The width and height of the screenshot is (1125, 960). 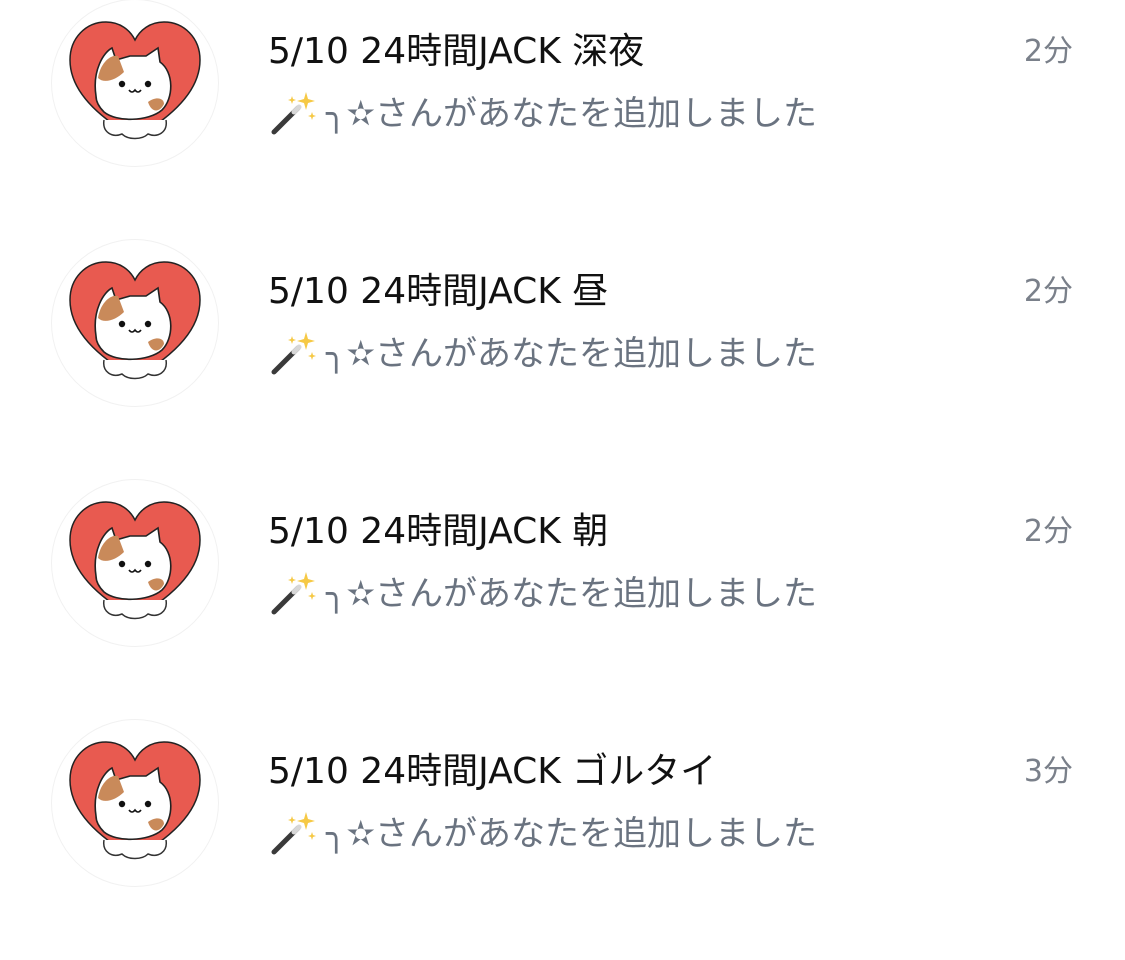 I want to click on chat-title: 5/10 24時間JACK 深夜, so click(x=456, y=51).